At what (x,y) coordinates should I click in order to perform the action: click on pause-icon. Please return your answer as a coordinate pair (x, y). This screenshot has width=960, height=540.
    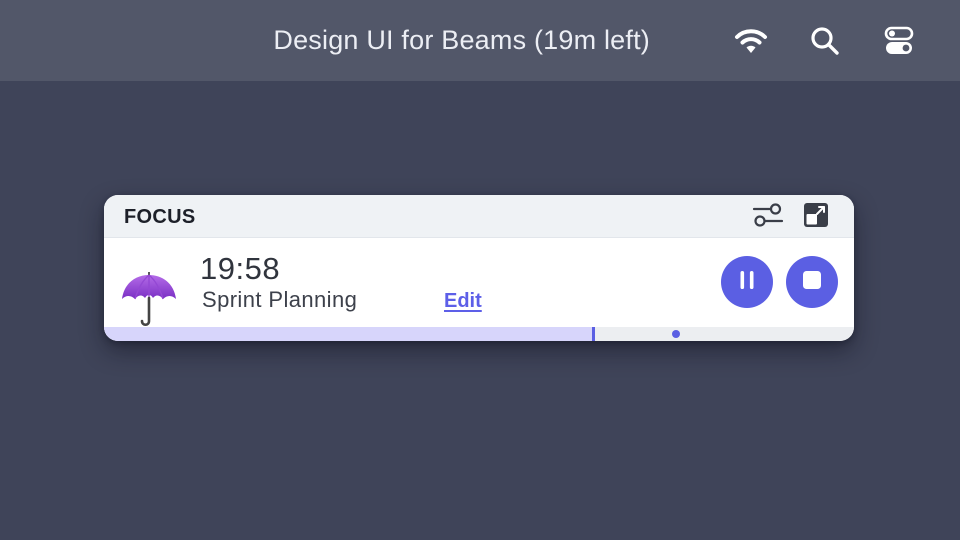
    Looking at the image, I should click on (747, 282).